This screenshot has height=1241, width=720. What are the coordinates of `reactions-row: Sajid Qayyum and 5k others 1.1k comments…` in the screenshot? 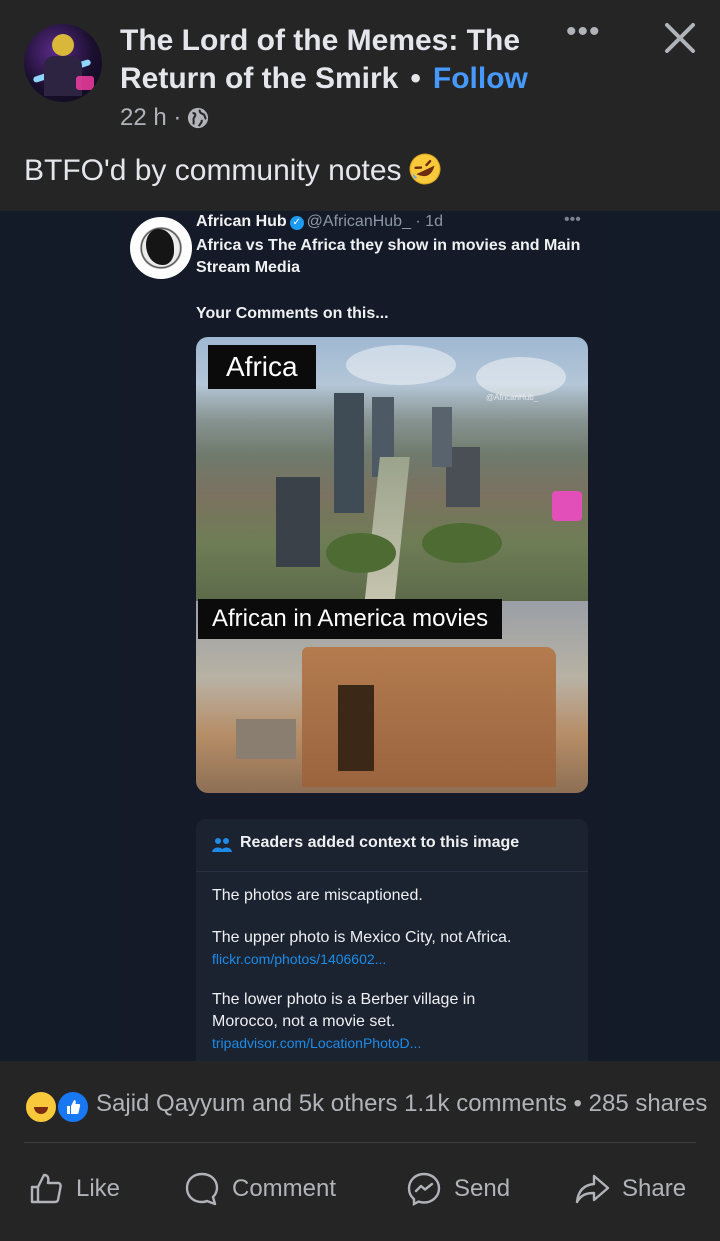 It's located at (360, 1103).